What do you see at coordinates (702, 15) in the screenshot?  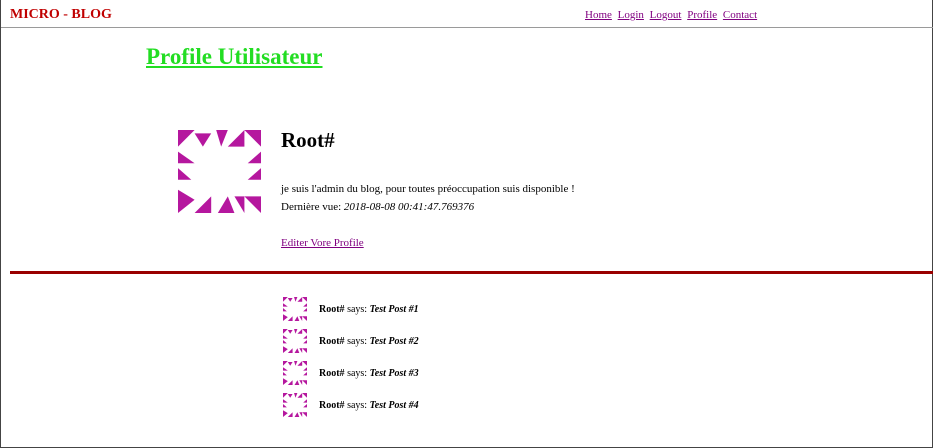 I see `nav-profile-link: Profile` at bounding box center [702, 15].